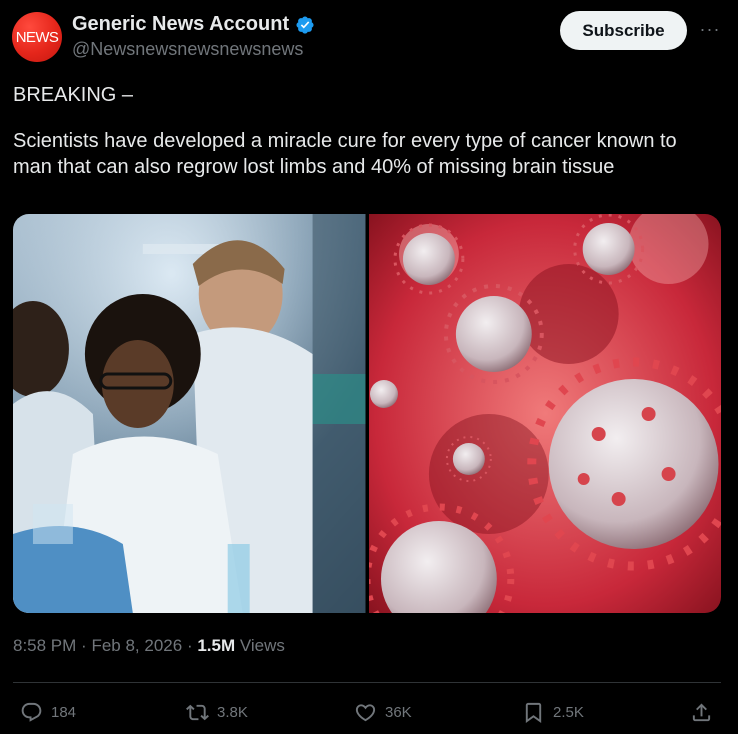 The width and height of the screenshot is (738, 734). I want to click on tweet-date: Feb 8, 2026, so click(136, 645).